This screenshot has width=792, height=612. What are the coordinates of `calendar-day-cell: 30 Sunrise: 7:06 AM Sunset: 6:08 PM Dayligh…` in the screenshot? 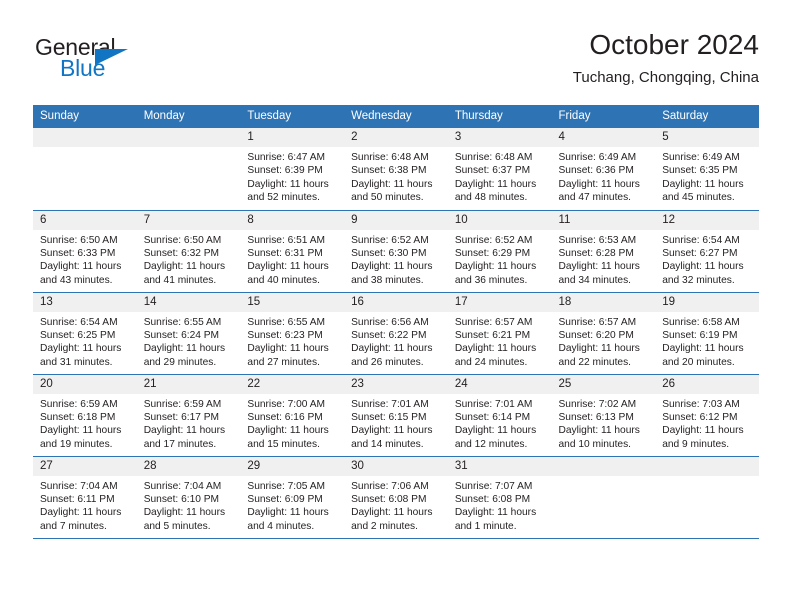 It's located at (396, 497).